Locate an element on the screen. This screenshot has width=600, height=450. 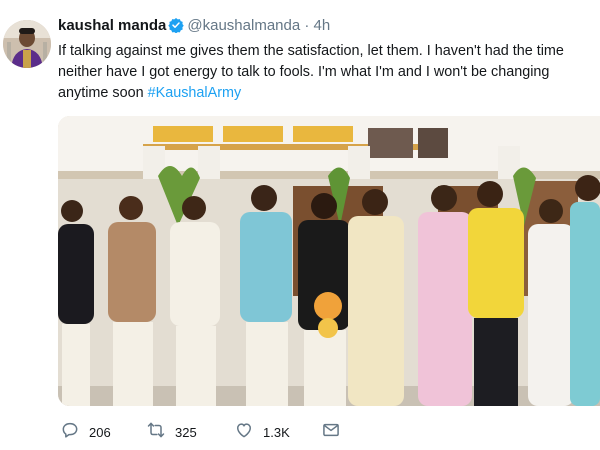
verified-badge-icon is located at coordinates (176, 27).